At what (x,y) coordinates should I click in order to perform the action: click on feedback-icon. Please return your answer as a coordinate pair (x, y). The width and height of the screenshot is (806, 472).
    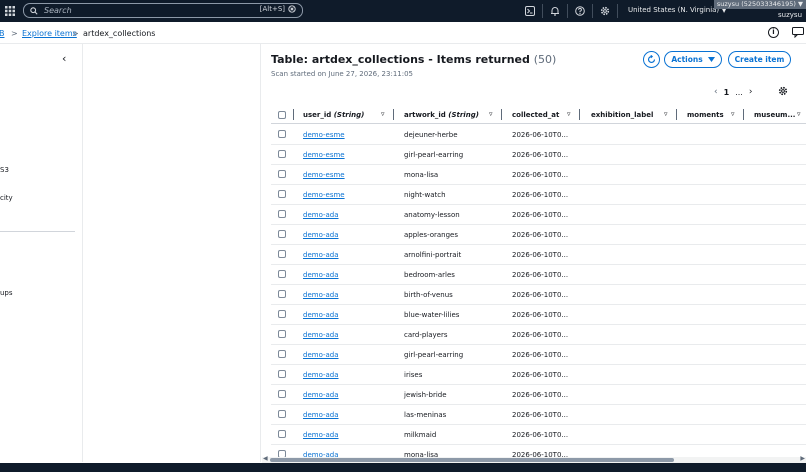
    Looking at the image, I should click on (798, 33).